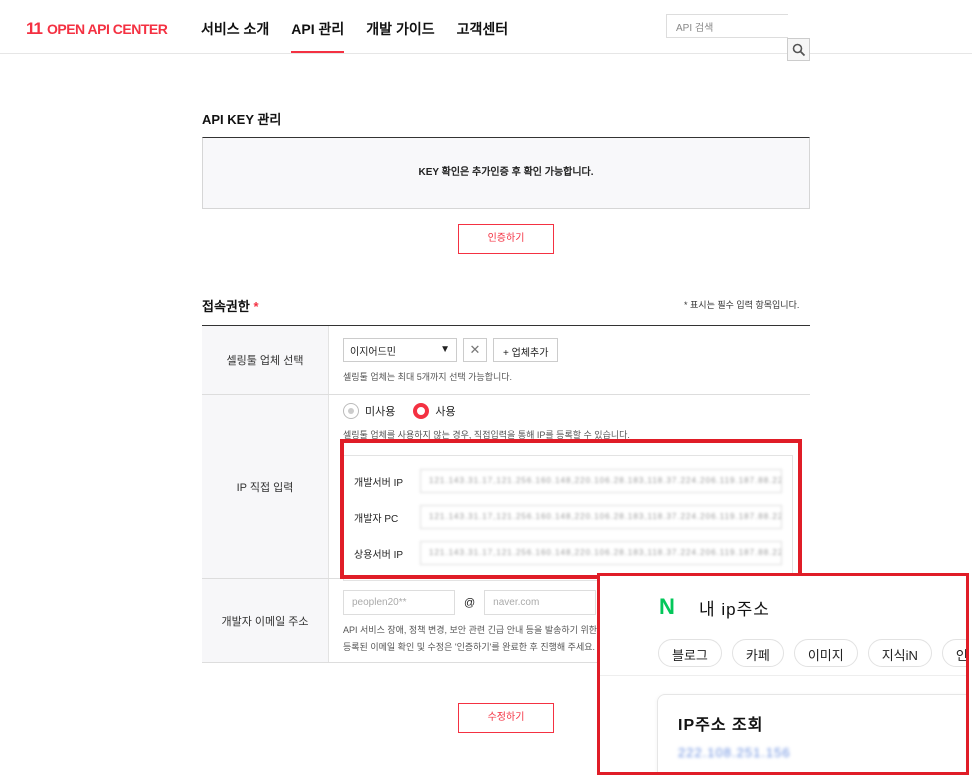 The image size is (972, 775). What do you see at coordinates (400, 36) in the screenshot?
I see `nav-dev-guide: 개발 가이드` at bounding box center [400, 36].